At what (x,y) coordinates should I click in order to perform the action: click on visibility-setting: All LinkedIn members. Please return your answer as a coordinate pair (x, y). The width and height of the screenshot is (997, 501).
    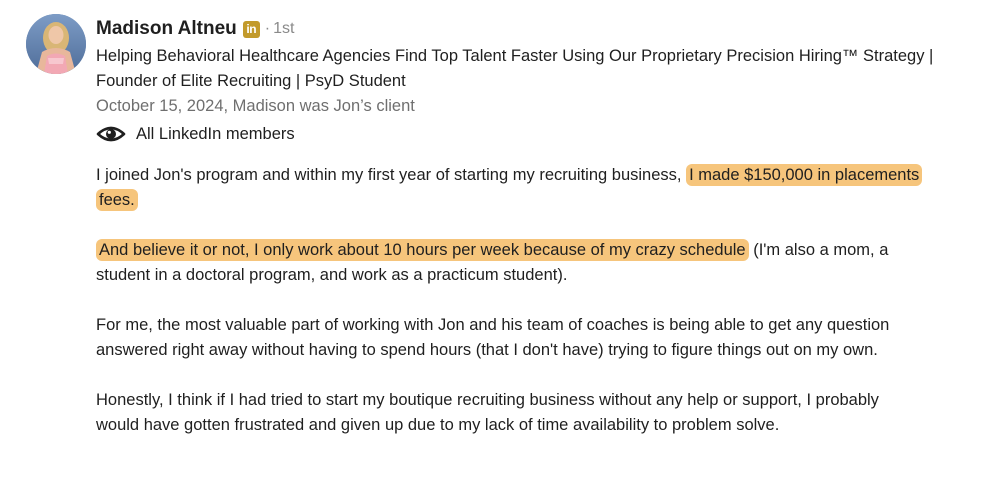
    Looking at the image, I should click on (195, 134).